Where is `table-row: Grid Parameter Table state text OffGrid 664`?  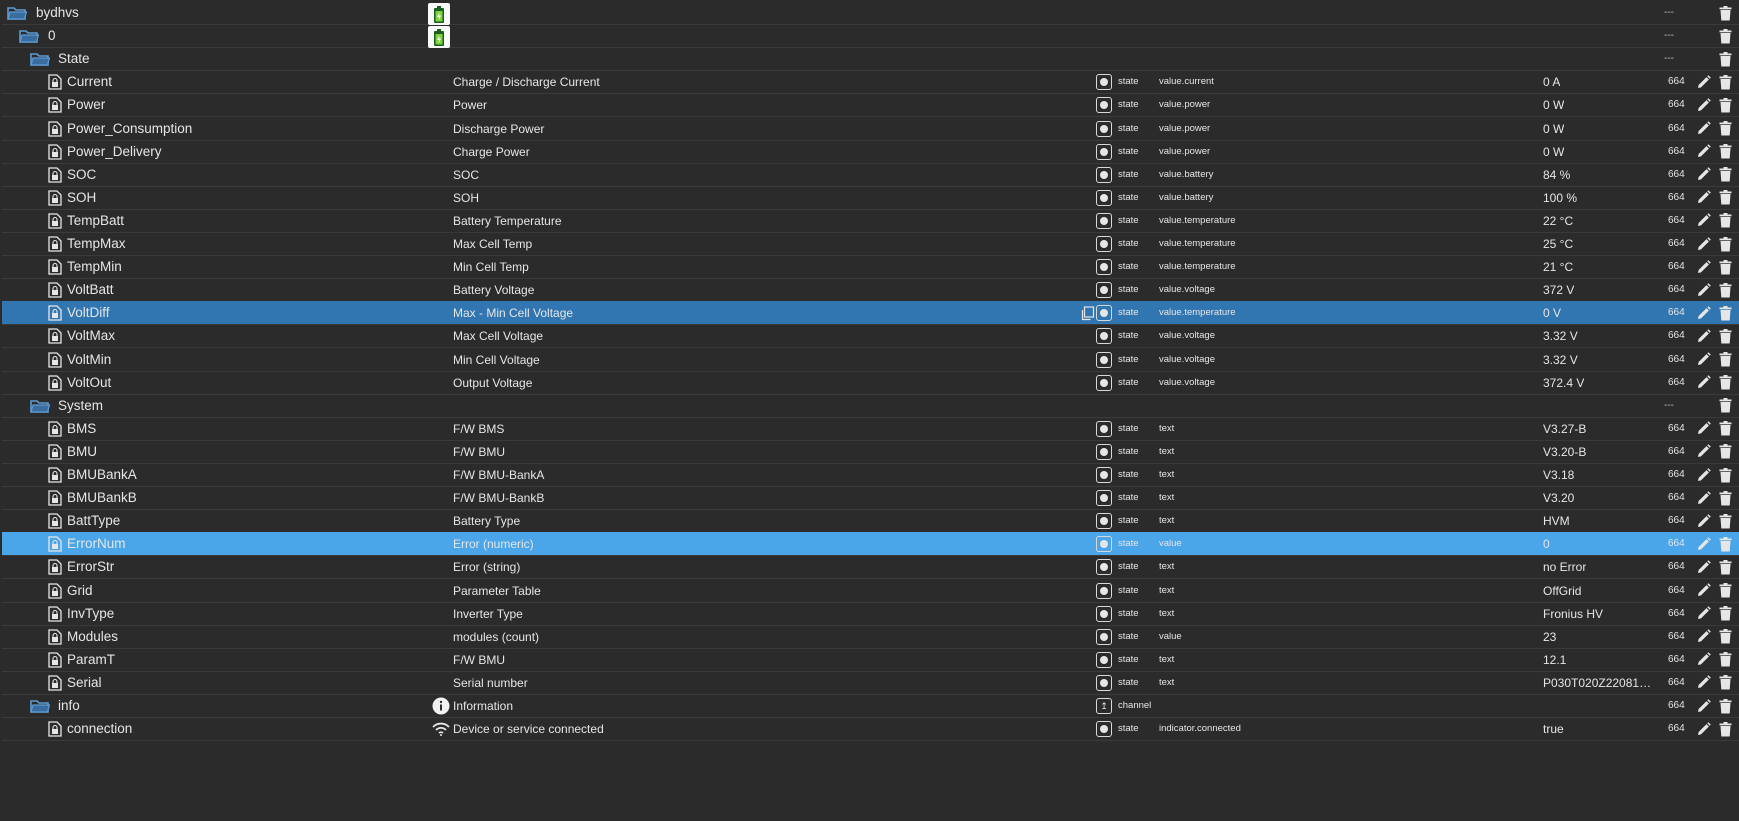
table-row: Grid Parameter Table state text OffGrid 664 is located at coordinates (870, 591).